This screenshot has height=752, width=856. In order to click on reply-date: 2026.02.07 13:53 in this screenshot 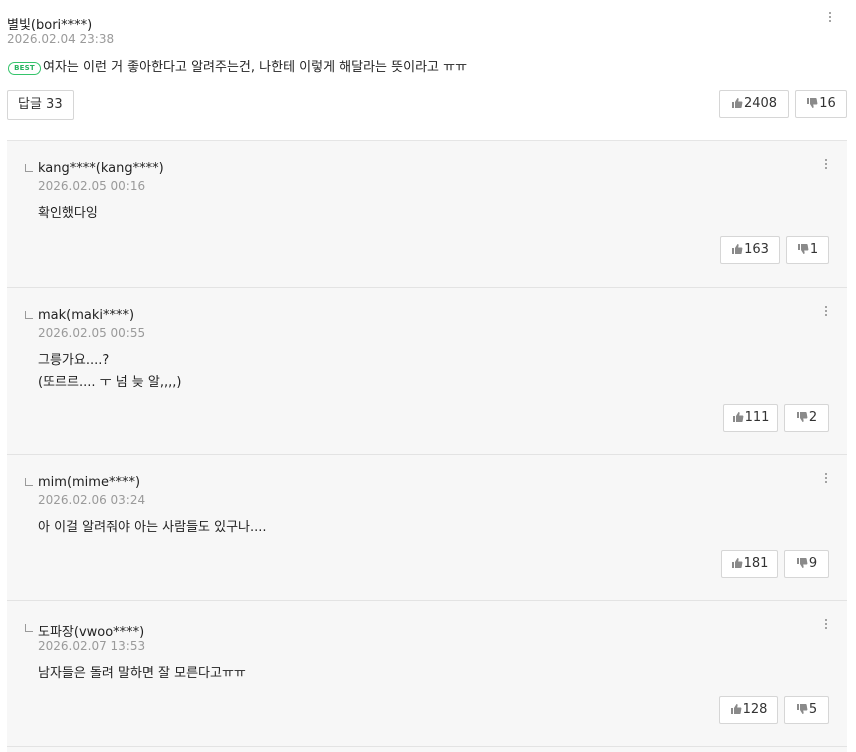, I will do `click(92, 646)`.